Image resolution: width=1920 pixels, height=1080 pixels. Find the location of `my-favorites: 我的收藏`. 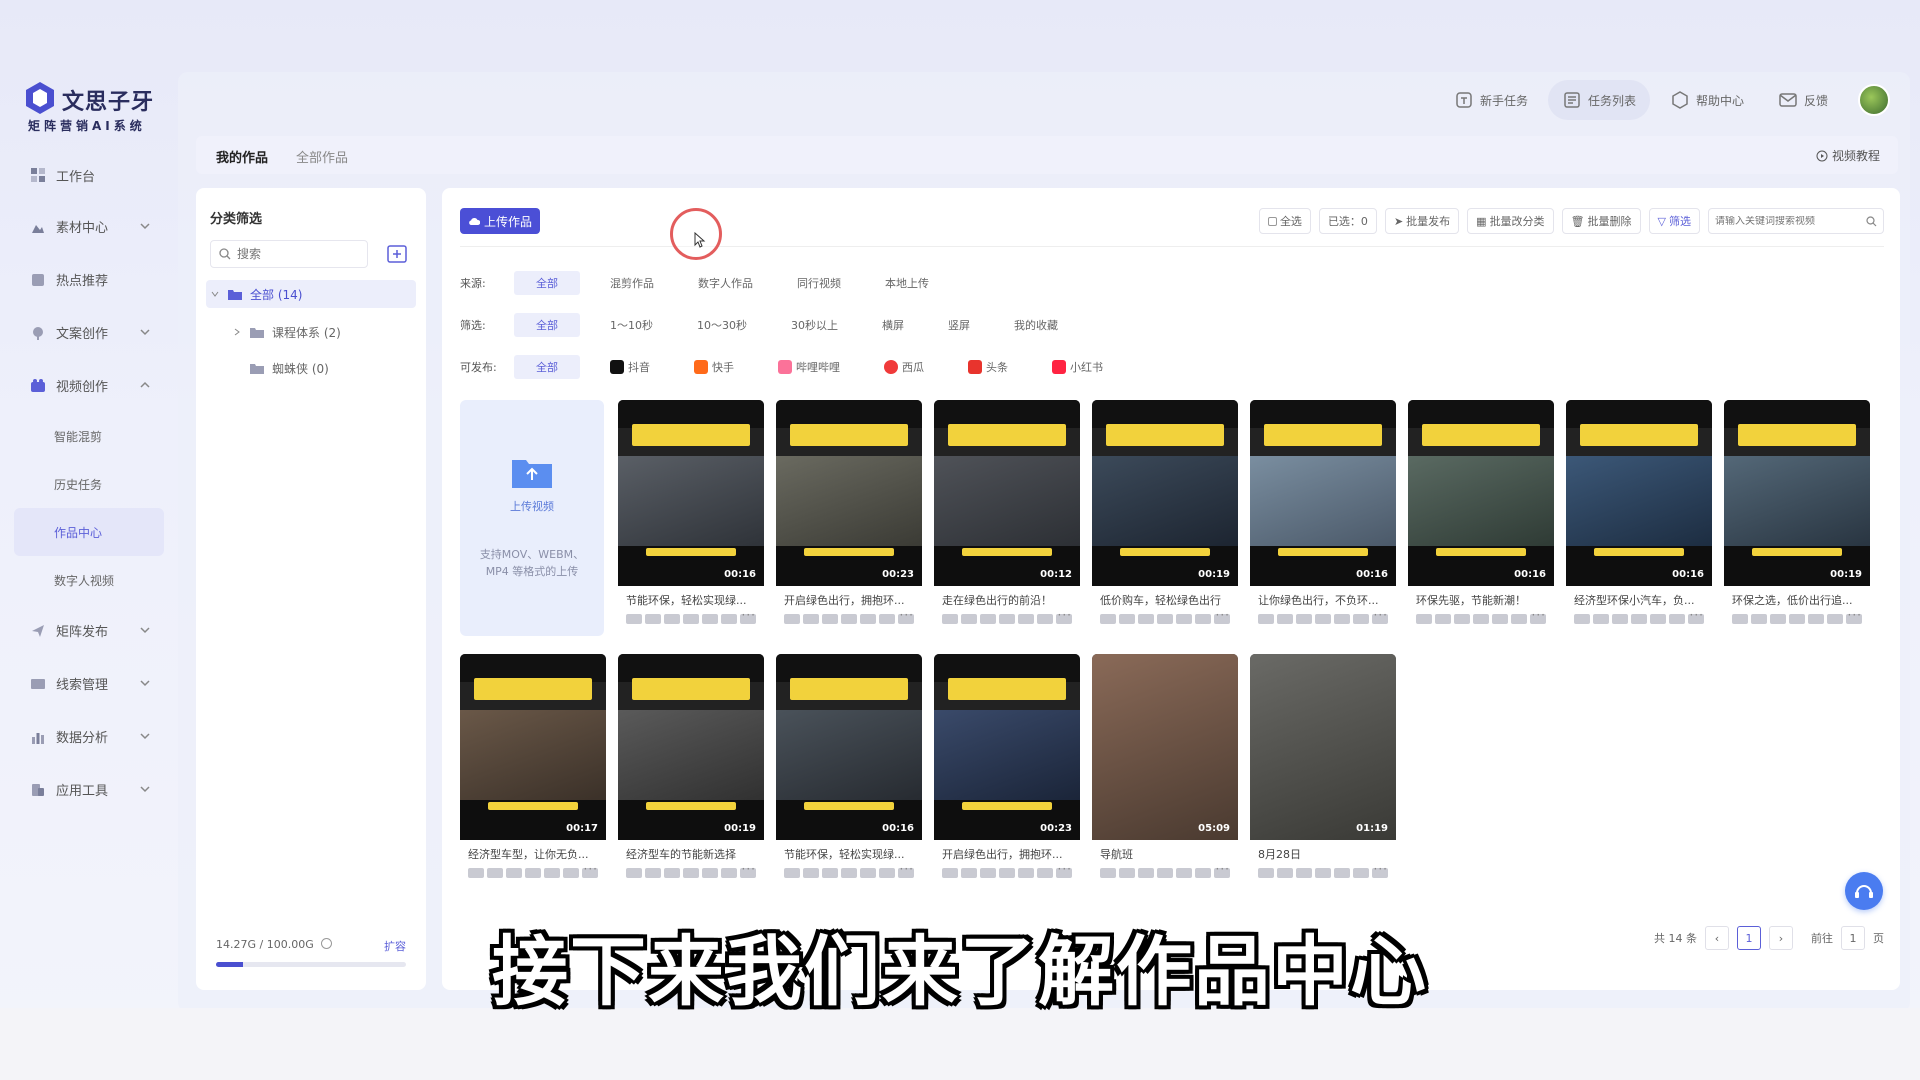

my-favorites: 我的收藏 is located at coordinates (1036, 325).